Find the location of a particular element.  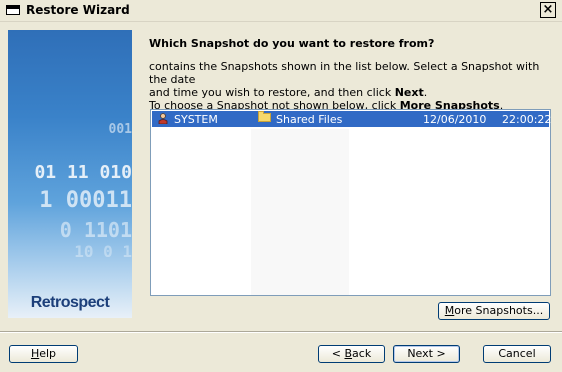

button-label: ack is located at coordinates (362, 353).